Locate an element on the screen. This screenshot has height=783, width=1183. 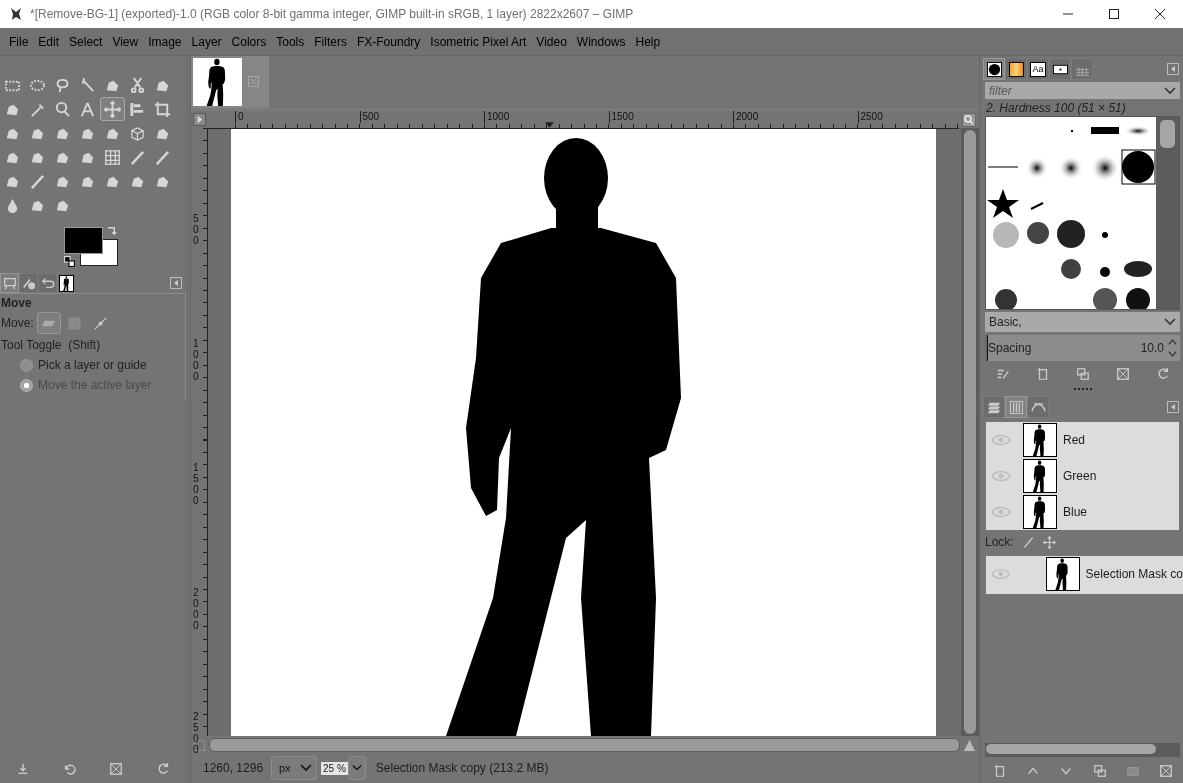
status-message: Selection Mask copy (213.2 MB) is located at coordinates (462, 768).